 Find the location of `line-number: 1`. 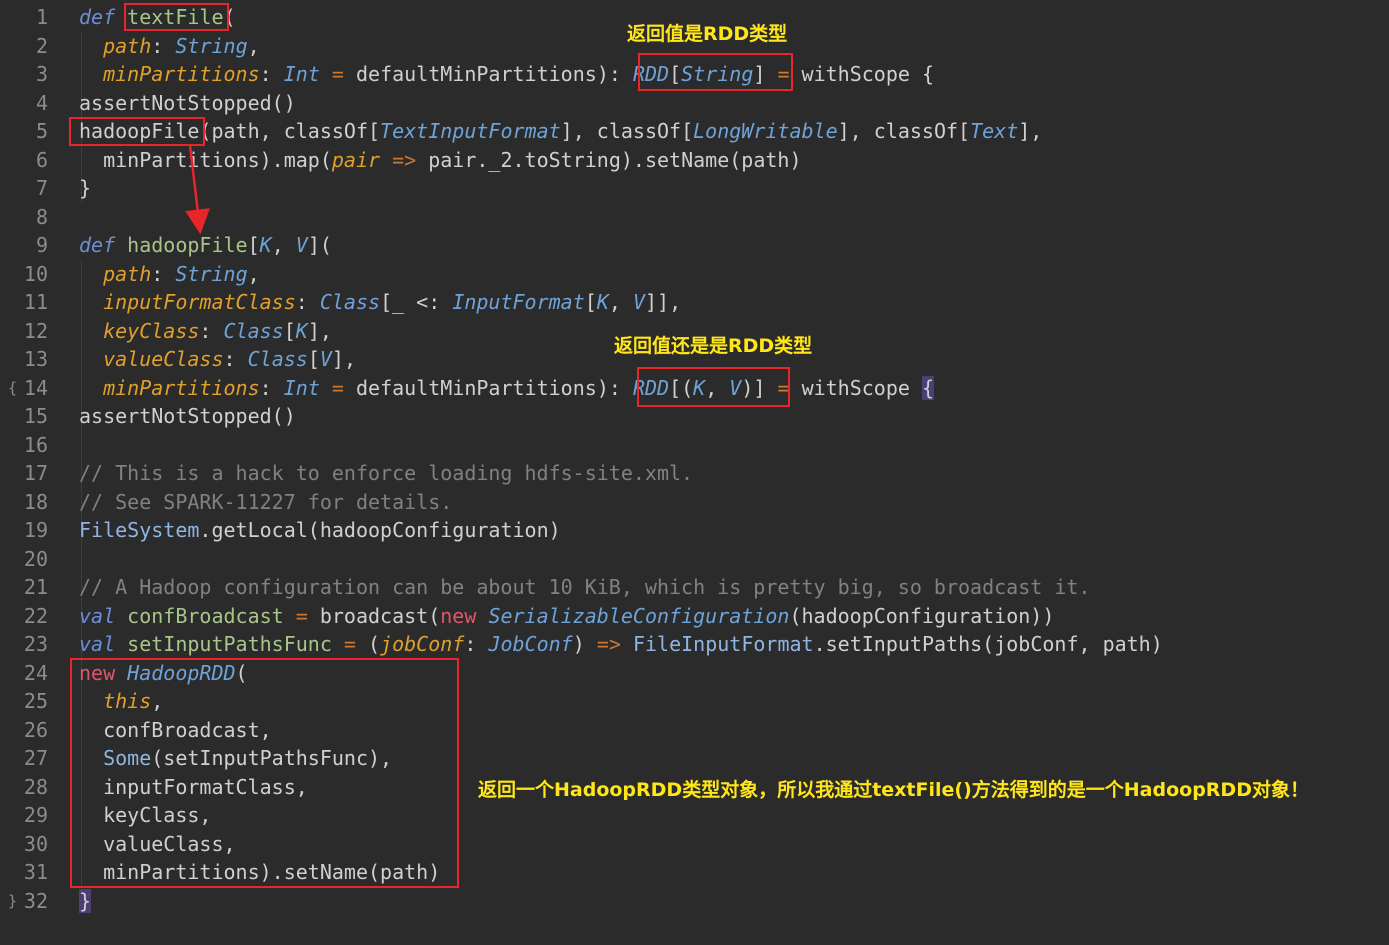

line-number: 1 is located at coordinates (41, 17).